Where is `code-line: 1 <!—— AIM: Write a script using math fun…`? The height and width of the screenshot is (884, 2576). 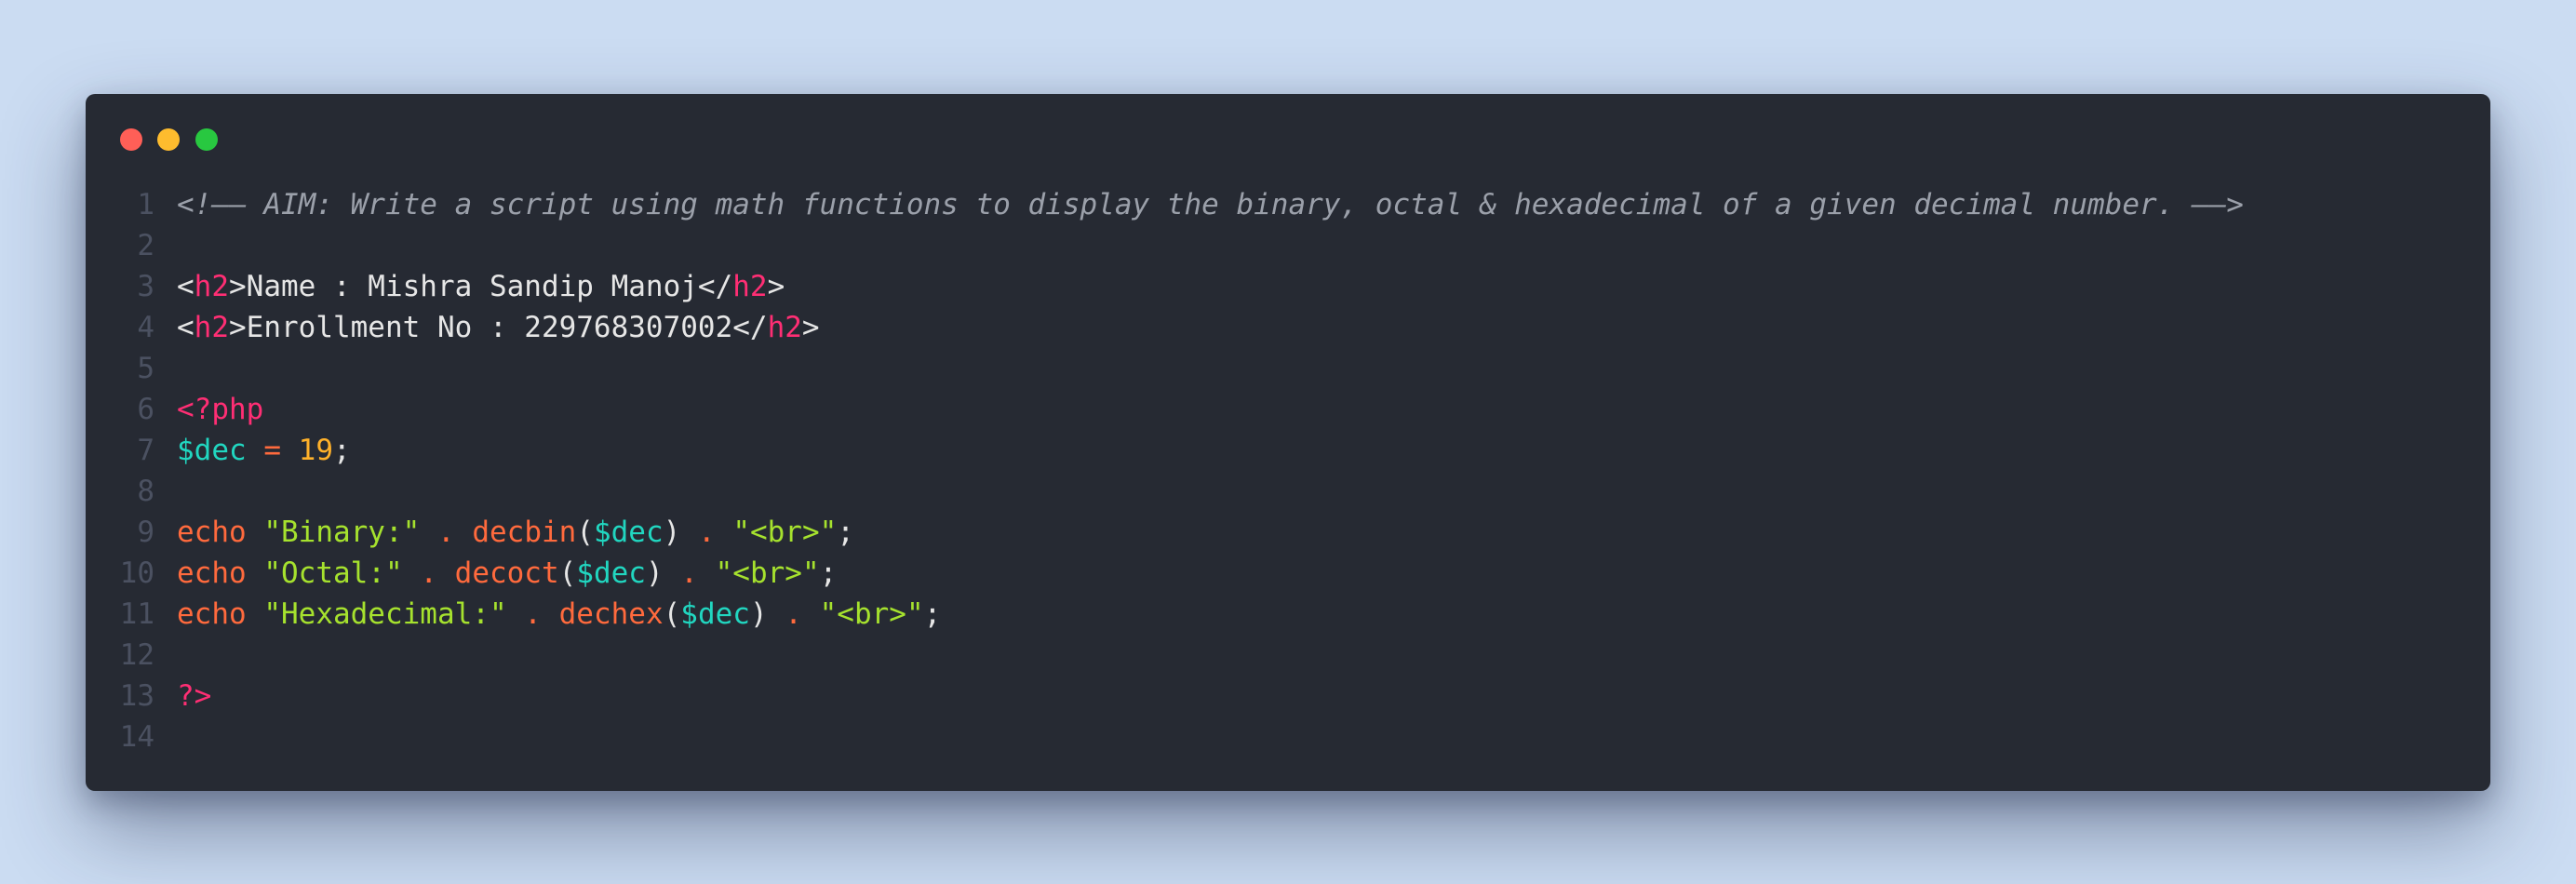 code-line: 1 <!—— AIM: Write a script using math fun… is located at coordinates (1288, 204).